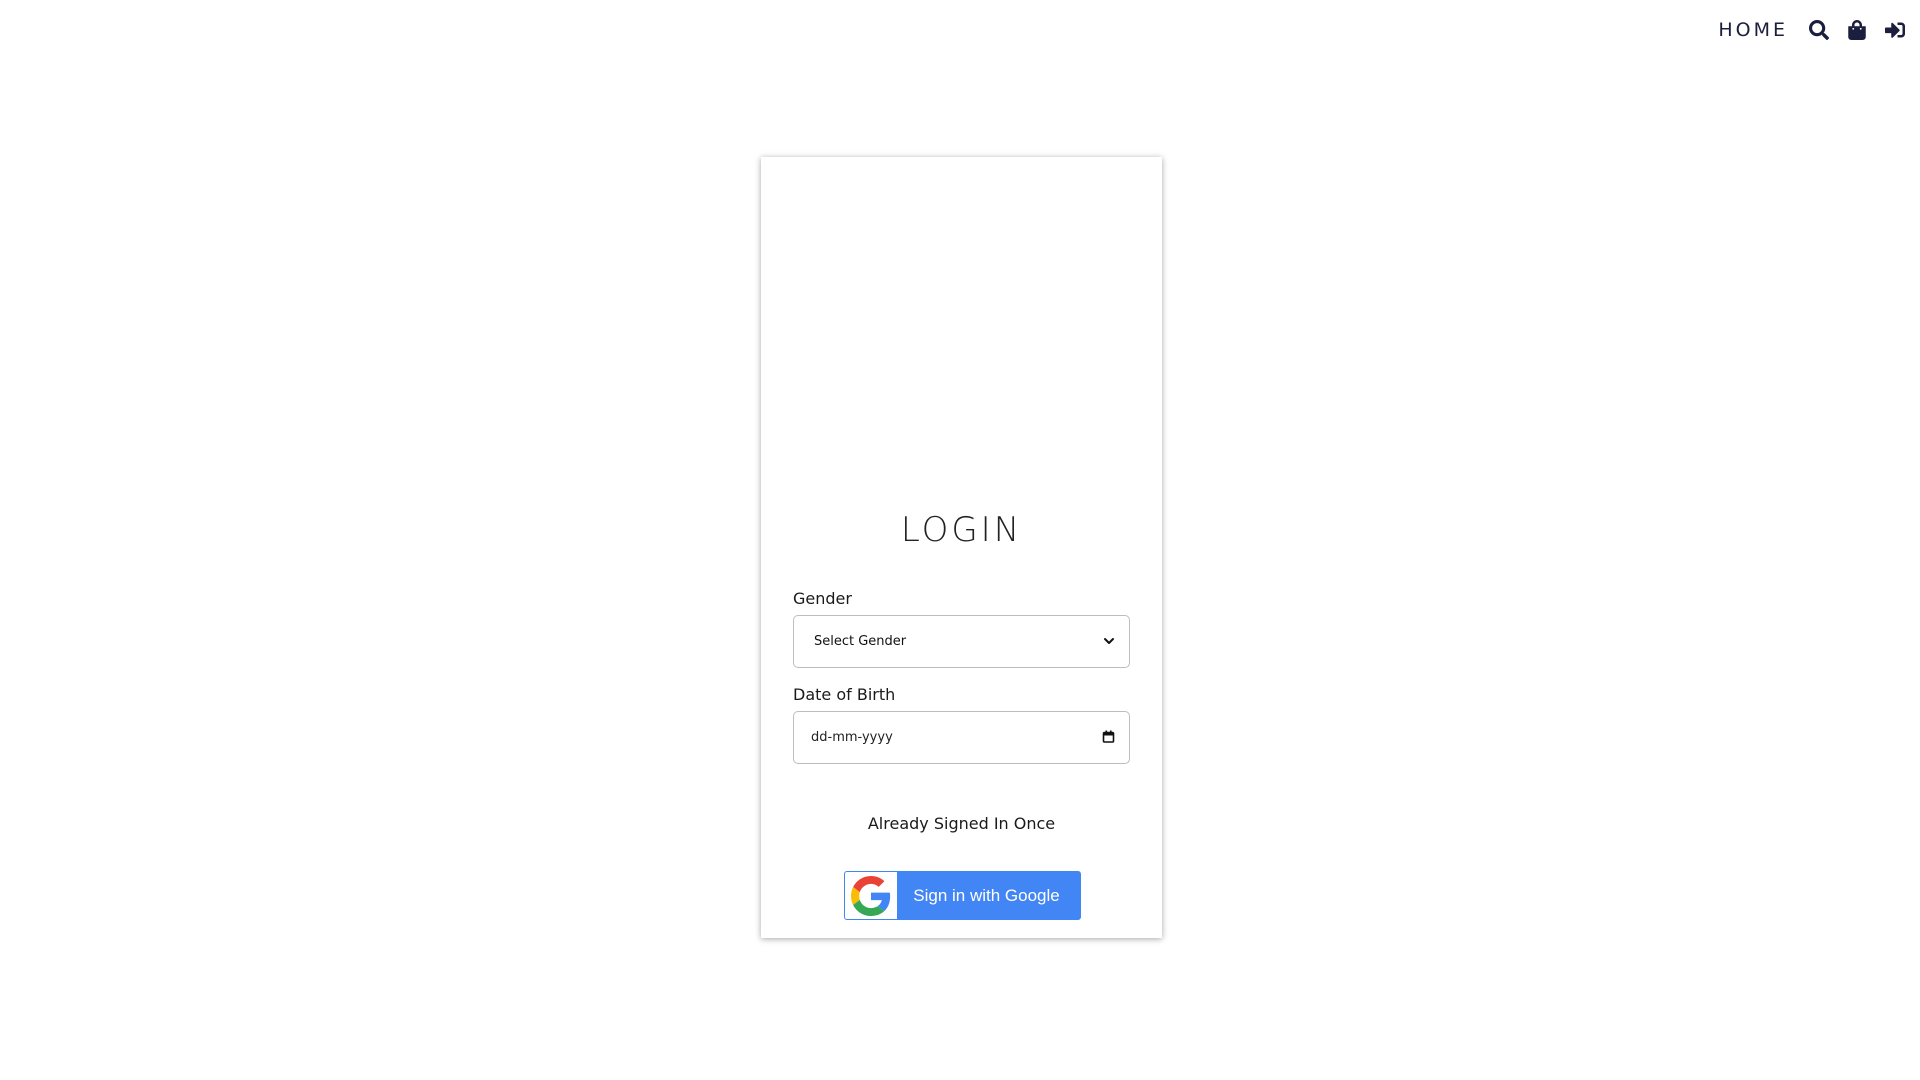  Describe the element at coordinates (1109, 641) in the screenshot. I see `chevron-down-icon` at that location.